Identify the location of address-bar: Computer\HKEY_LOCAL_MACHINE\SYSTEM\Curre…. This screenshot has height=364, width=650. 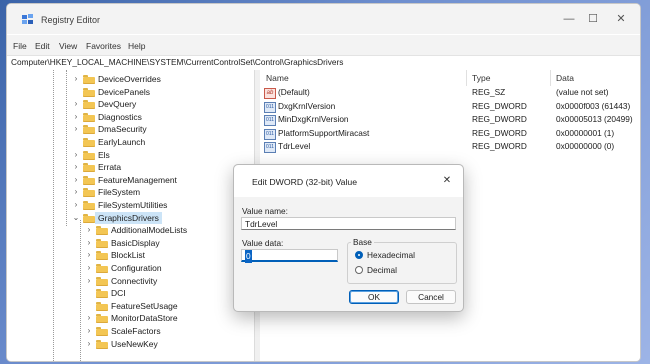
(323, 63).